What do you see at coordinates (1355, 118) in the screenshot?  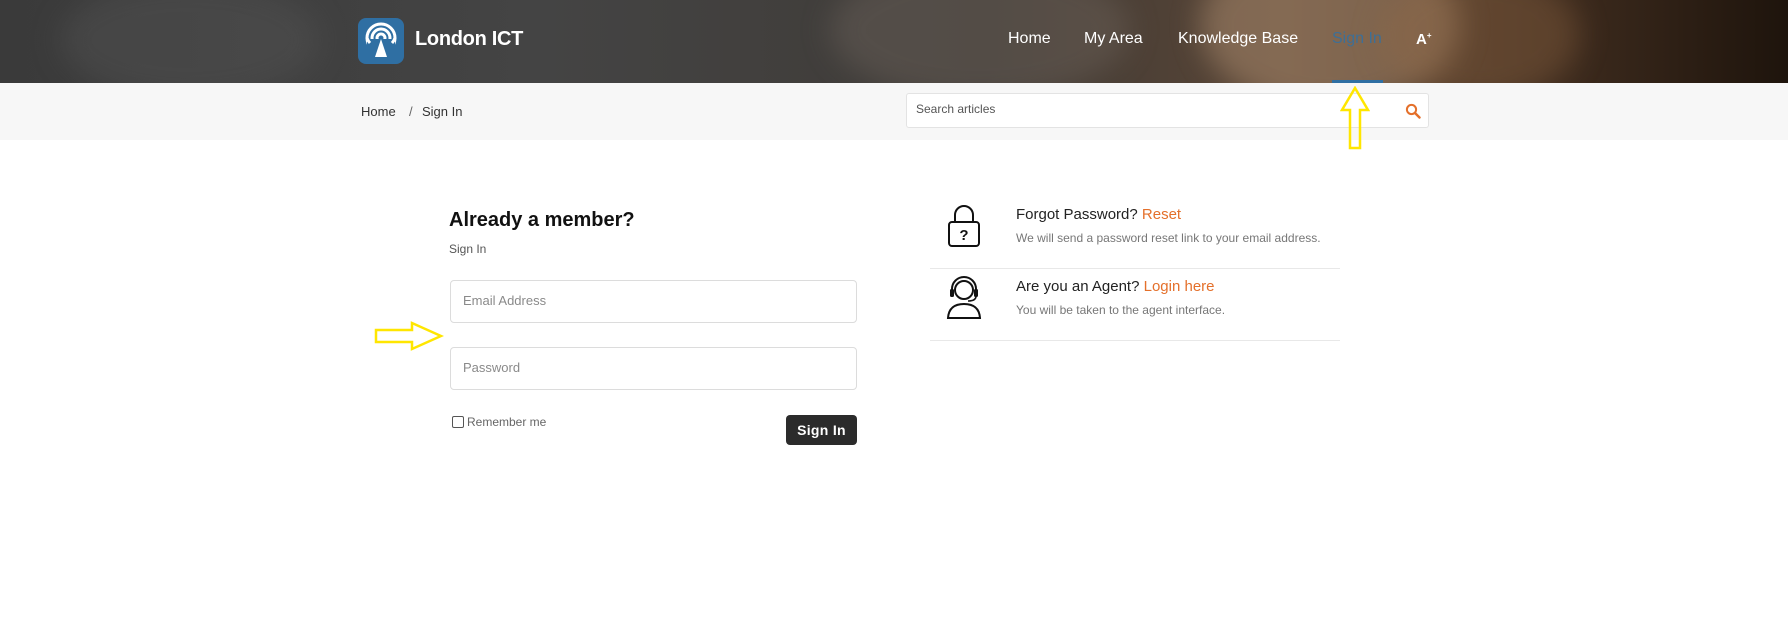 I see `arrow-up-annotation-icon` at bounding box center [1355, 118].